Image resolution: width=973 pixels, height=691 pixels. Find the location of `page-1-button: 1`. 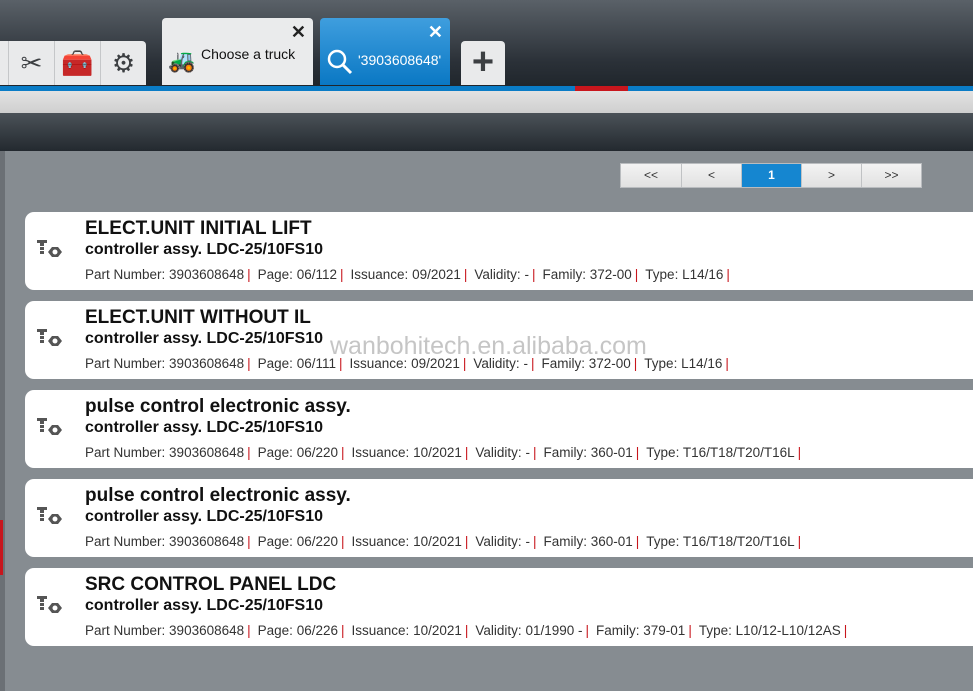

page-1-button: 1 is located at coordinates (771, 175).